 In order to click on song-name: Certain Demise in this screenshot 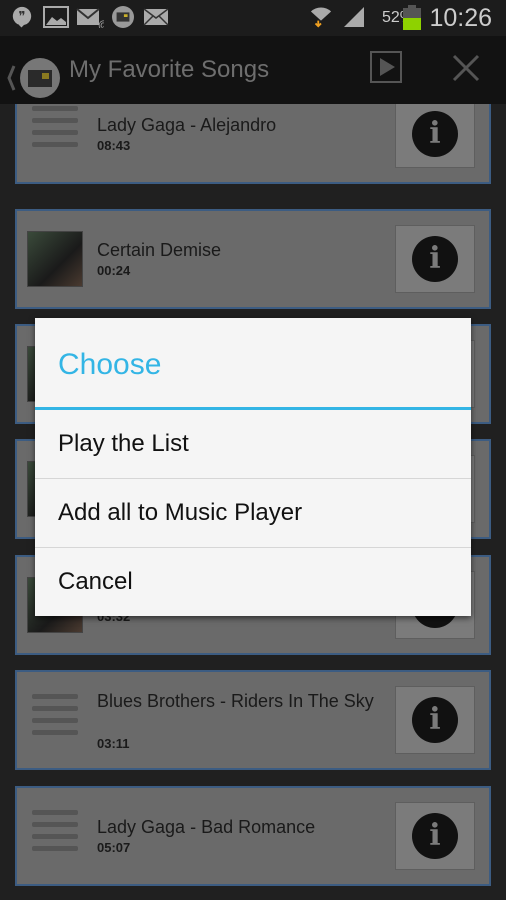, I will do `click(159, 250)`.